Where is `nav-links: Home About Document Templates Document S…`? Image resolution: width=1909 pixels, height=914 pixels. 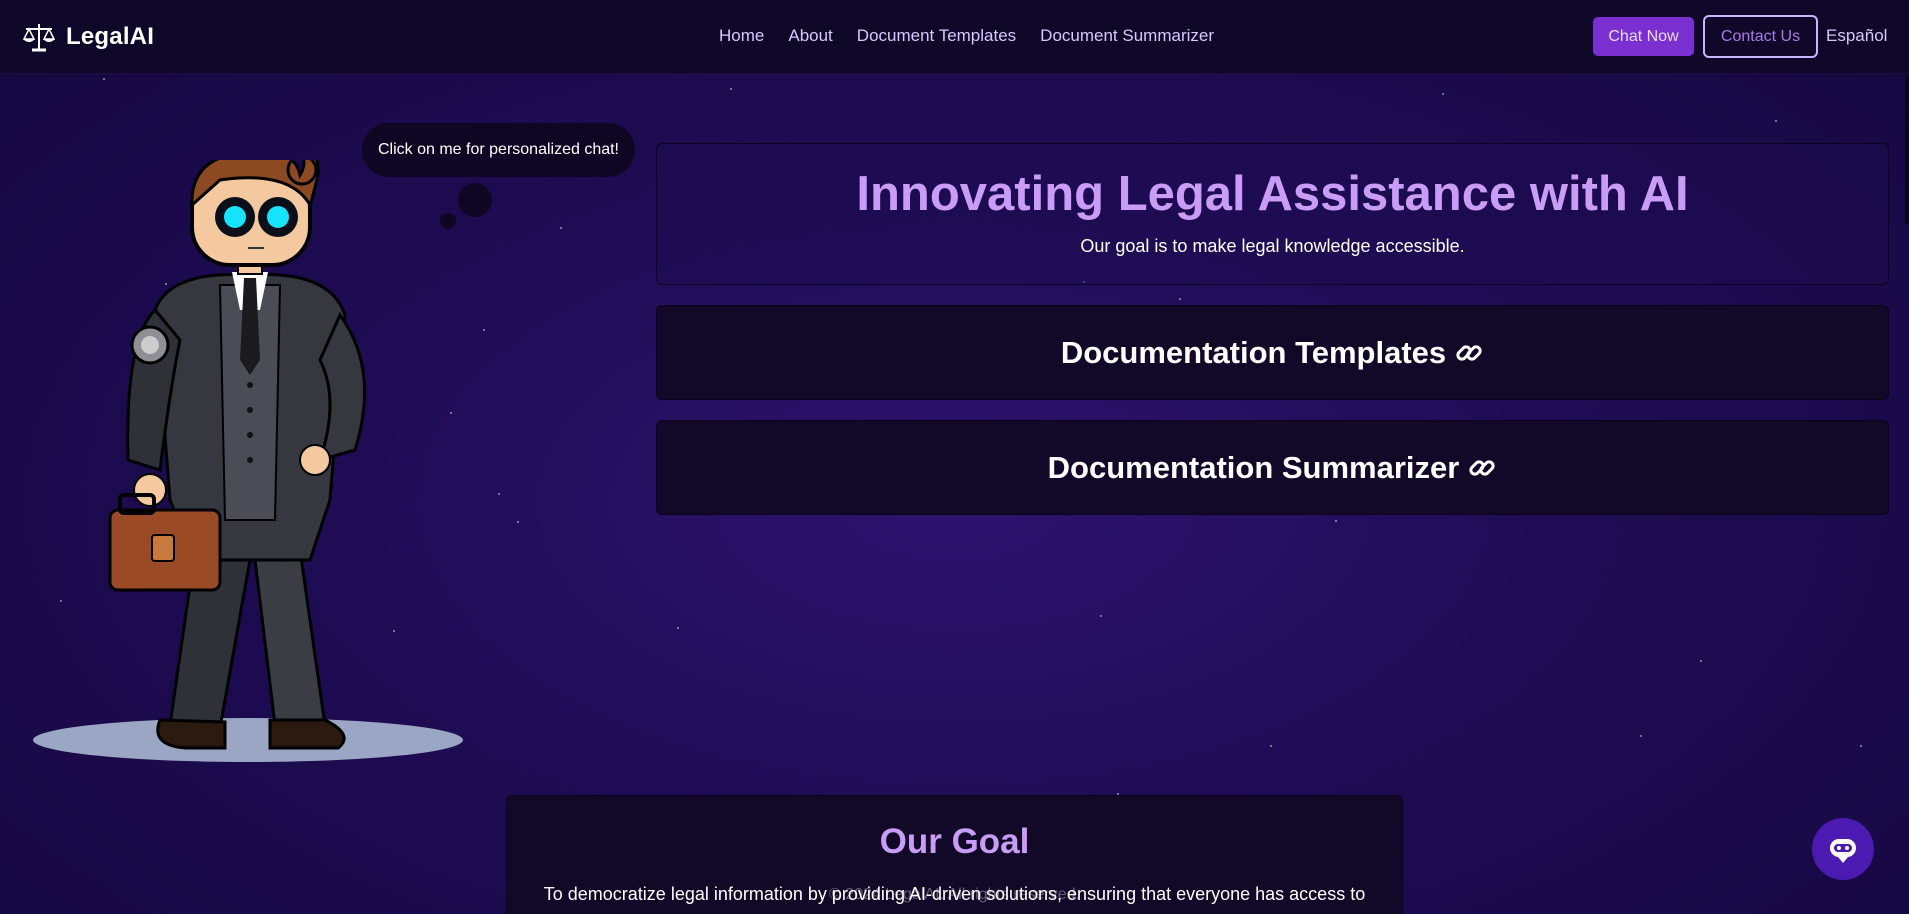 nav-links: Home About Document Templates Document S… is located at coordinates (966, 36).